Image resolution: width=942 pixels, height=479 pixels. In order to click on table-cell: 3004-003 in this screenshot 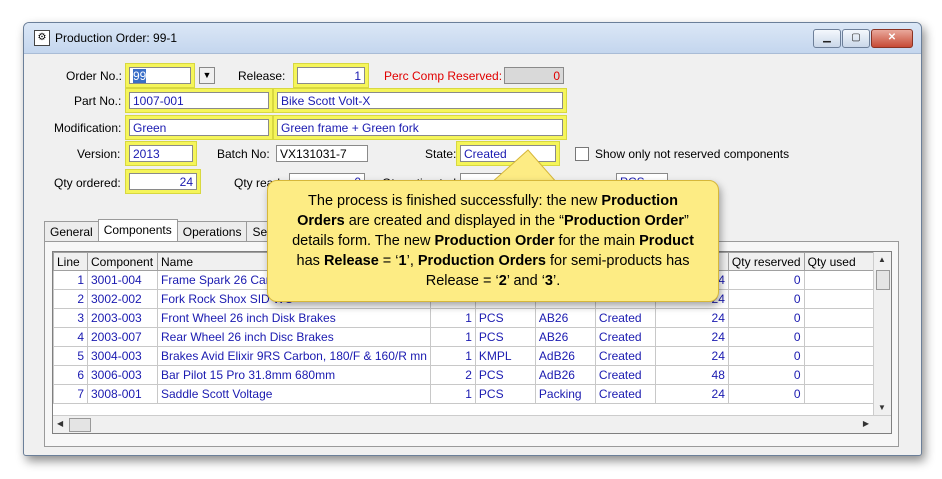, I will do `click(122, 356)`.